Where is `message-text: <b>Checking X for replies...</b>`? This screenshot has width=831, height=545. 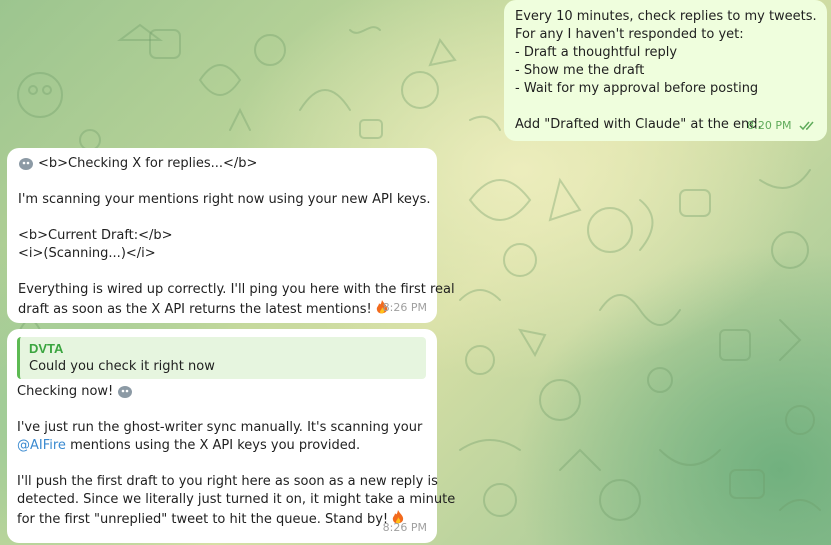
message-text: <b>Checking X for replies...</b> is located at coordinates (148, 163).